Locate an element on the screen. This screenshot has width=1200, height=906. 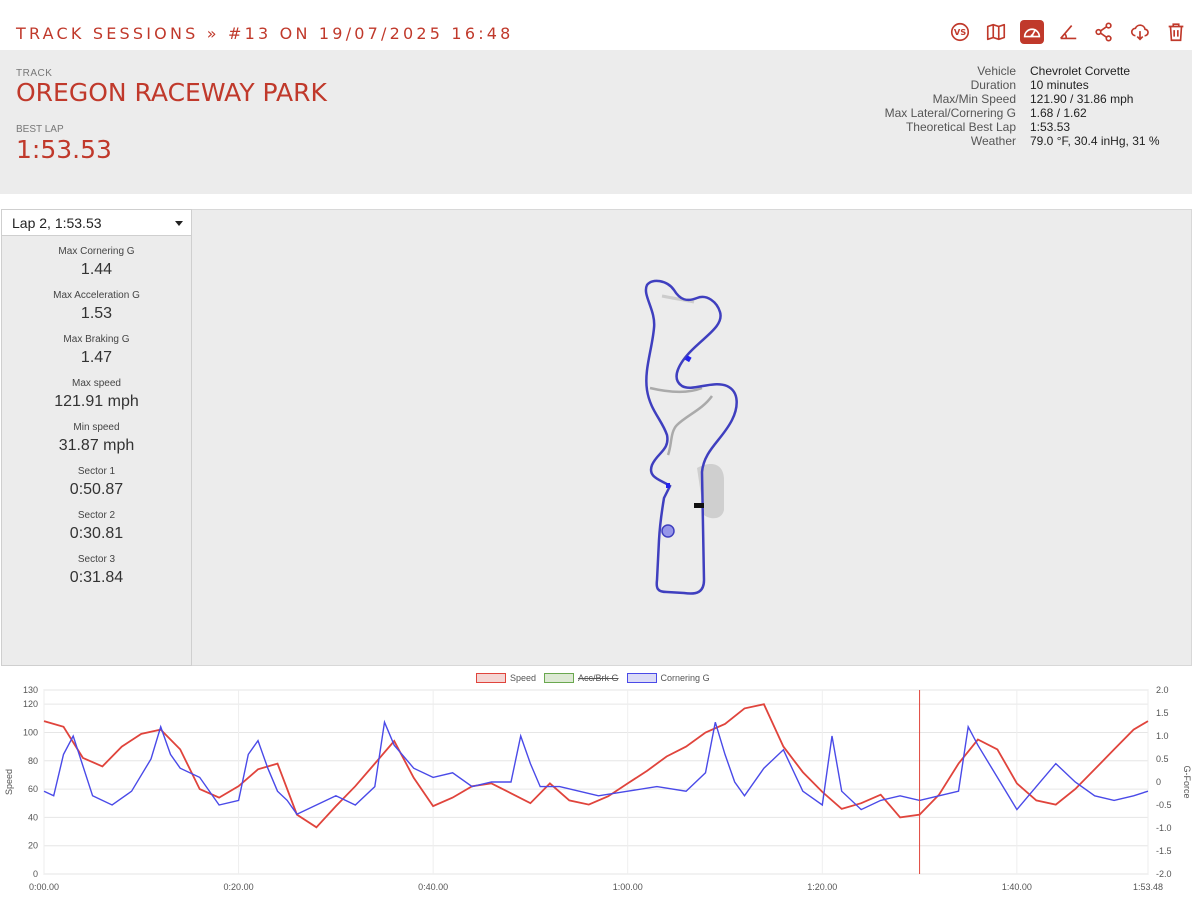
y2-tick-label: -2.0 is located at coordinates (1164, 874).